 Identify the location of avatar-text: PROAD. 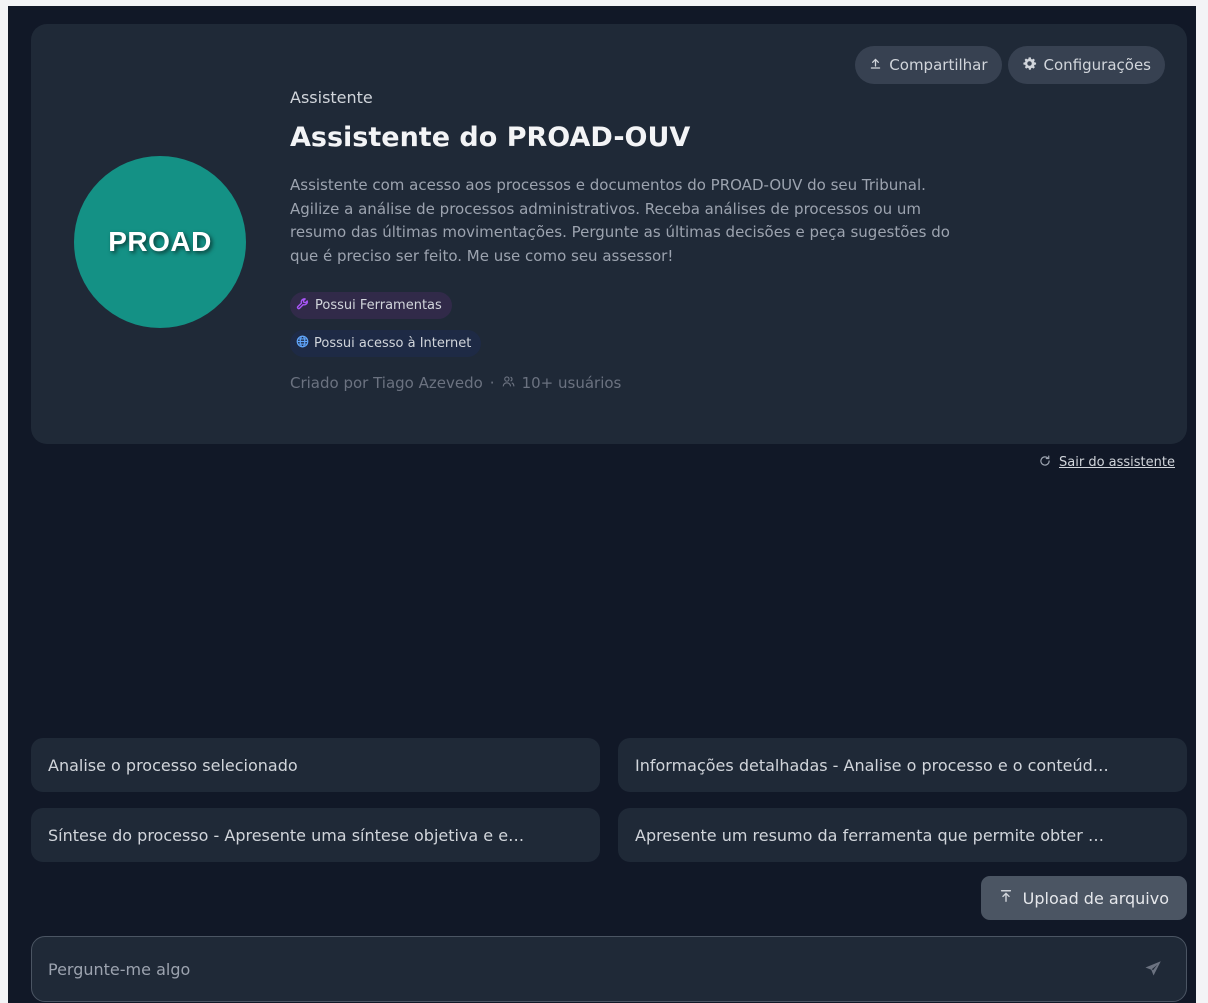
(160, 241).